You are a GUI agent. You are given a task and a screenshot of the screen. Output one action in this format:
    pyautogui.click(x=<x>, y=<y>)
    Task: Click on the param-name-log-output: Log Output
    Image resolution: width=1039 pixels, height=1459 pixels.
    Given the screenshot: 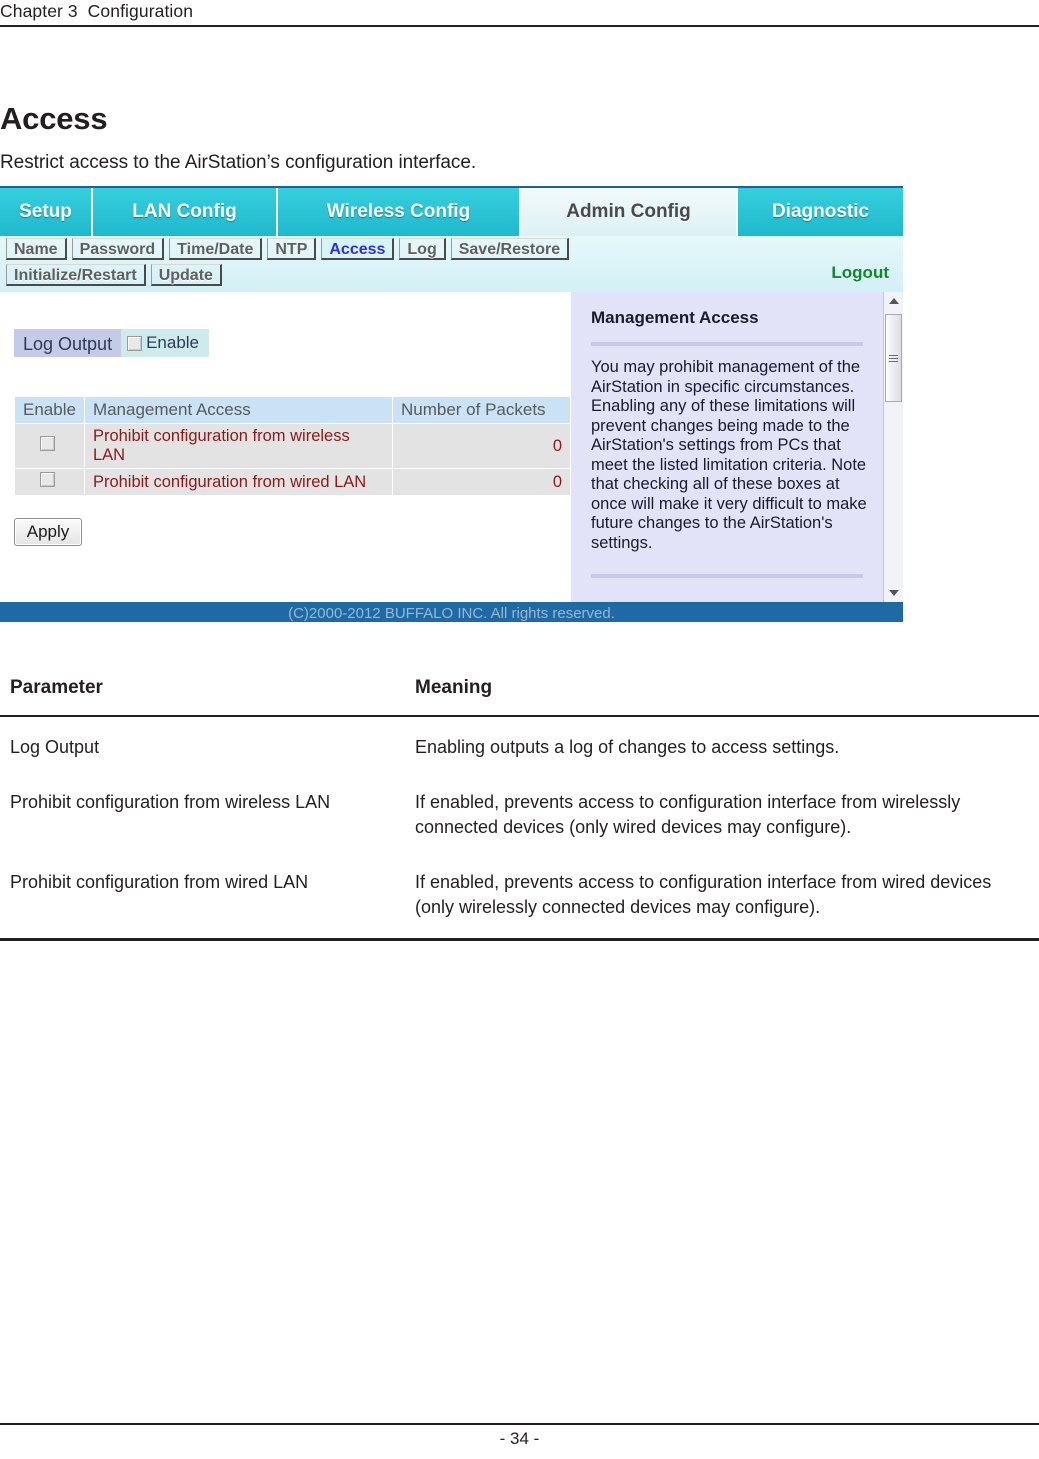 What is the action you would take?
    pyautogui.click(x=55, y=747)
    